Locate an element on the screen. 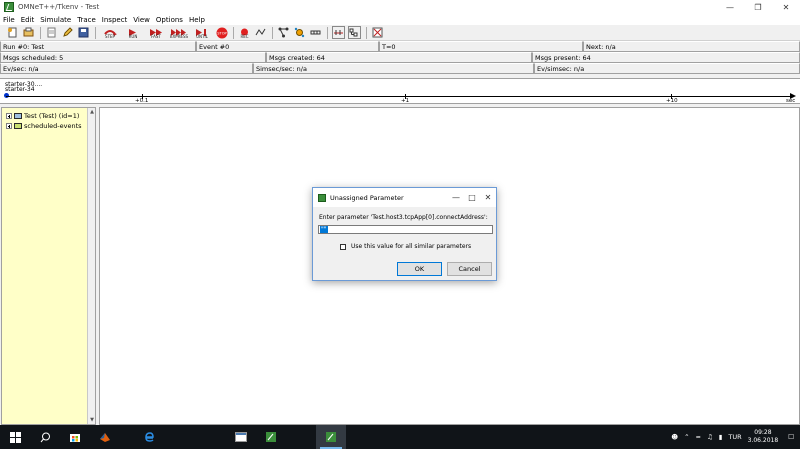  scroll-up-icon: ▲ is located at coordinates (92, 112).